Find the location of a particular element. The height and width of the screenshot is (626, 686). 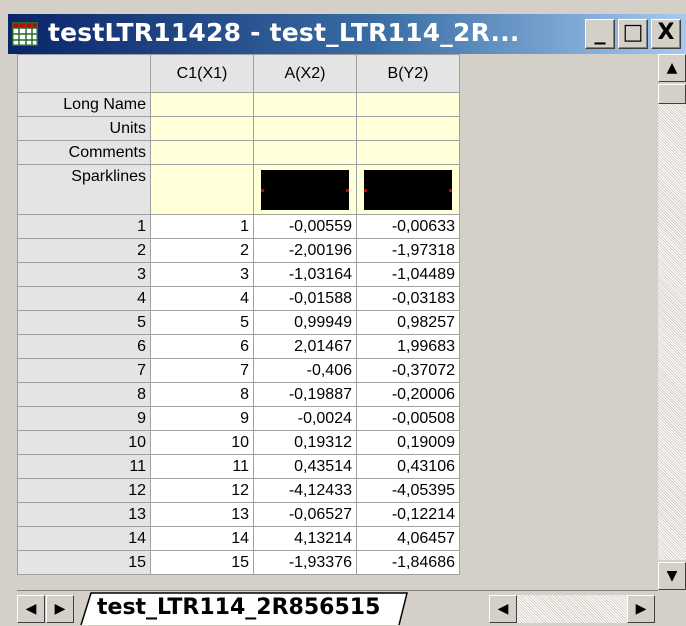

scroll-up-button: ▲ is located at coordinates (672, 68).